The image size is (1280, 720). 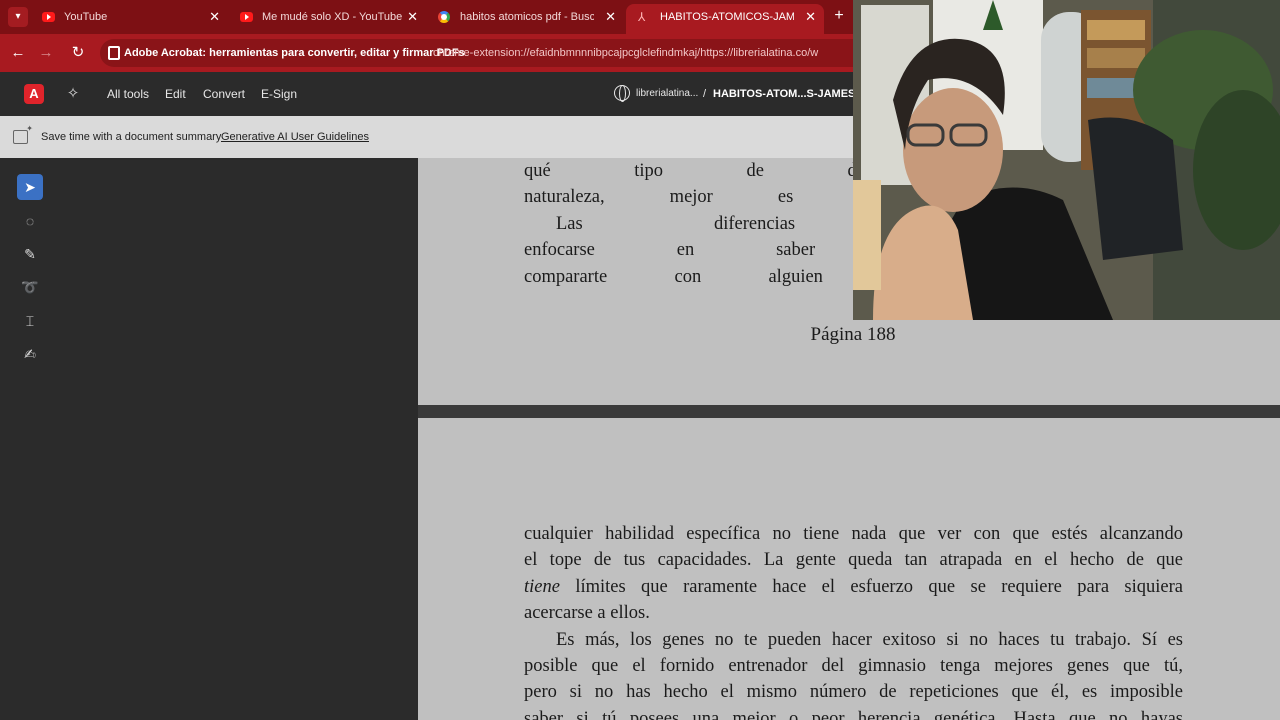 What do you see at coordinates (46, 53) in the screenshot?
I see `forward-arrow-icon: →` at bounding box center [46, 53].